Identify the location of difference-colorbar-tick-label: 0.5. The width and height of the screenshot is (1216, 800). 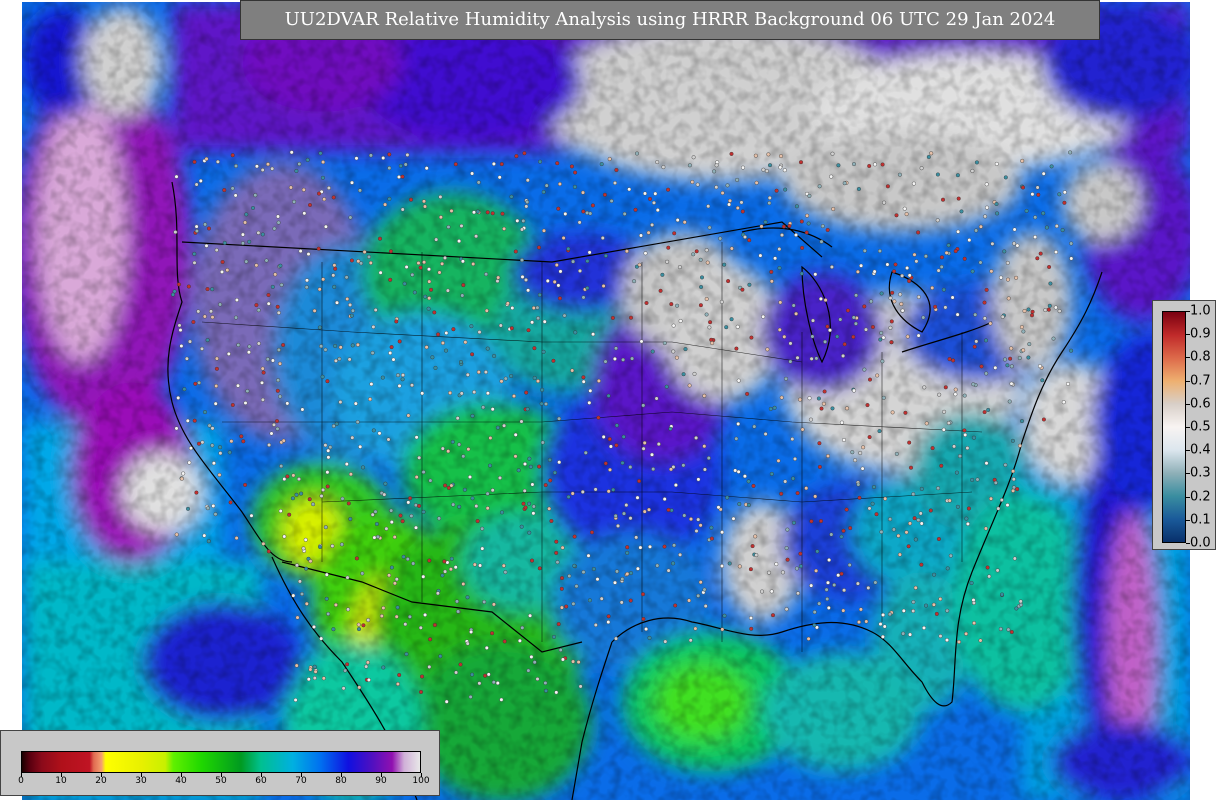
(1200, 427).